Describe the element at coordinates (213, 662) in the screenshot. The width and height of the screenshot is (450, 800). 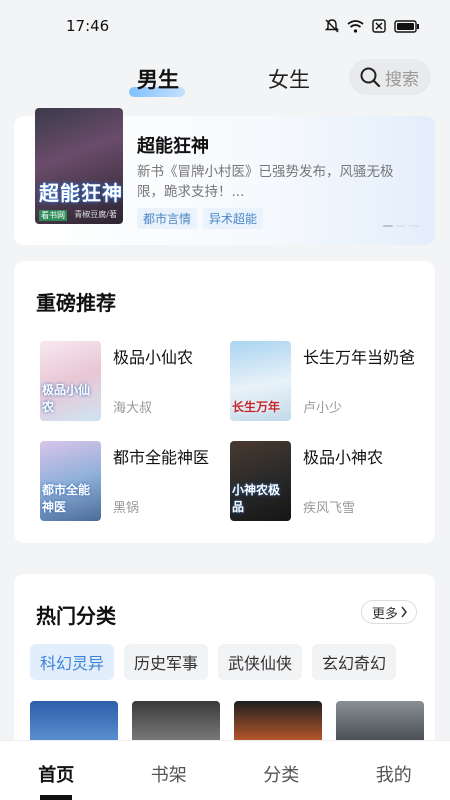
I see `category-chips: 科幻灵异 历史军事 武侠仙侠 玄幻奇幻` at that location.